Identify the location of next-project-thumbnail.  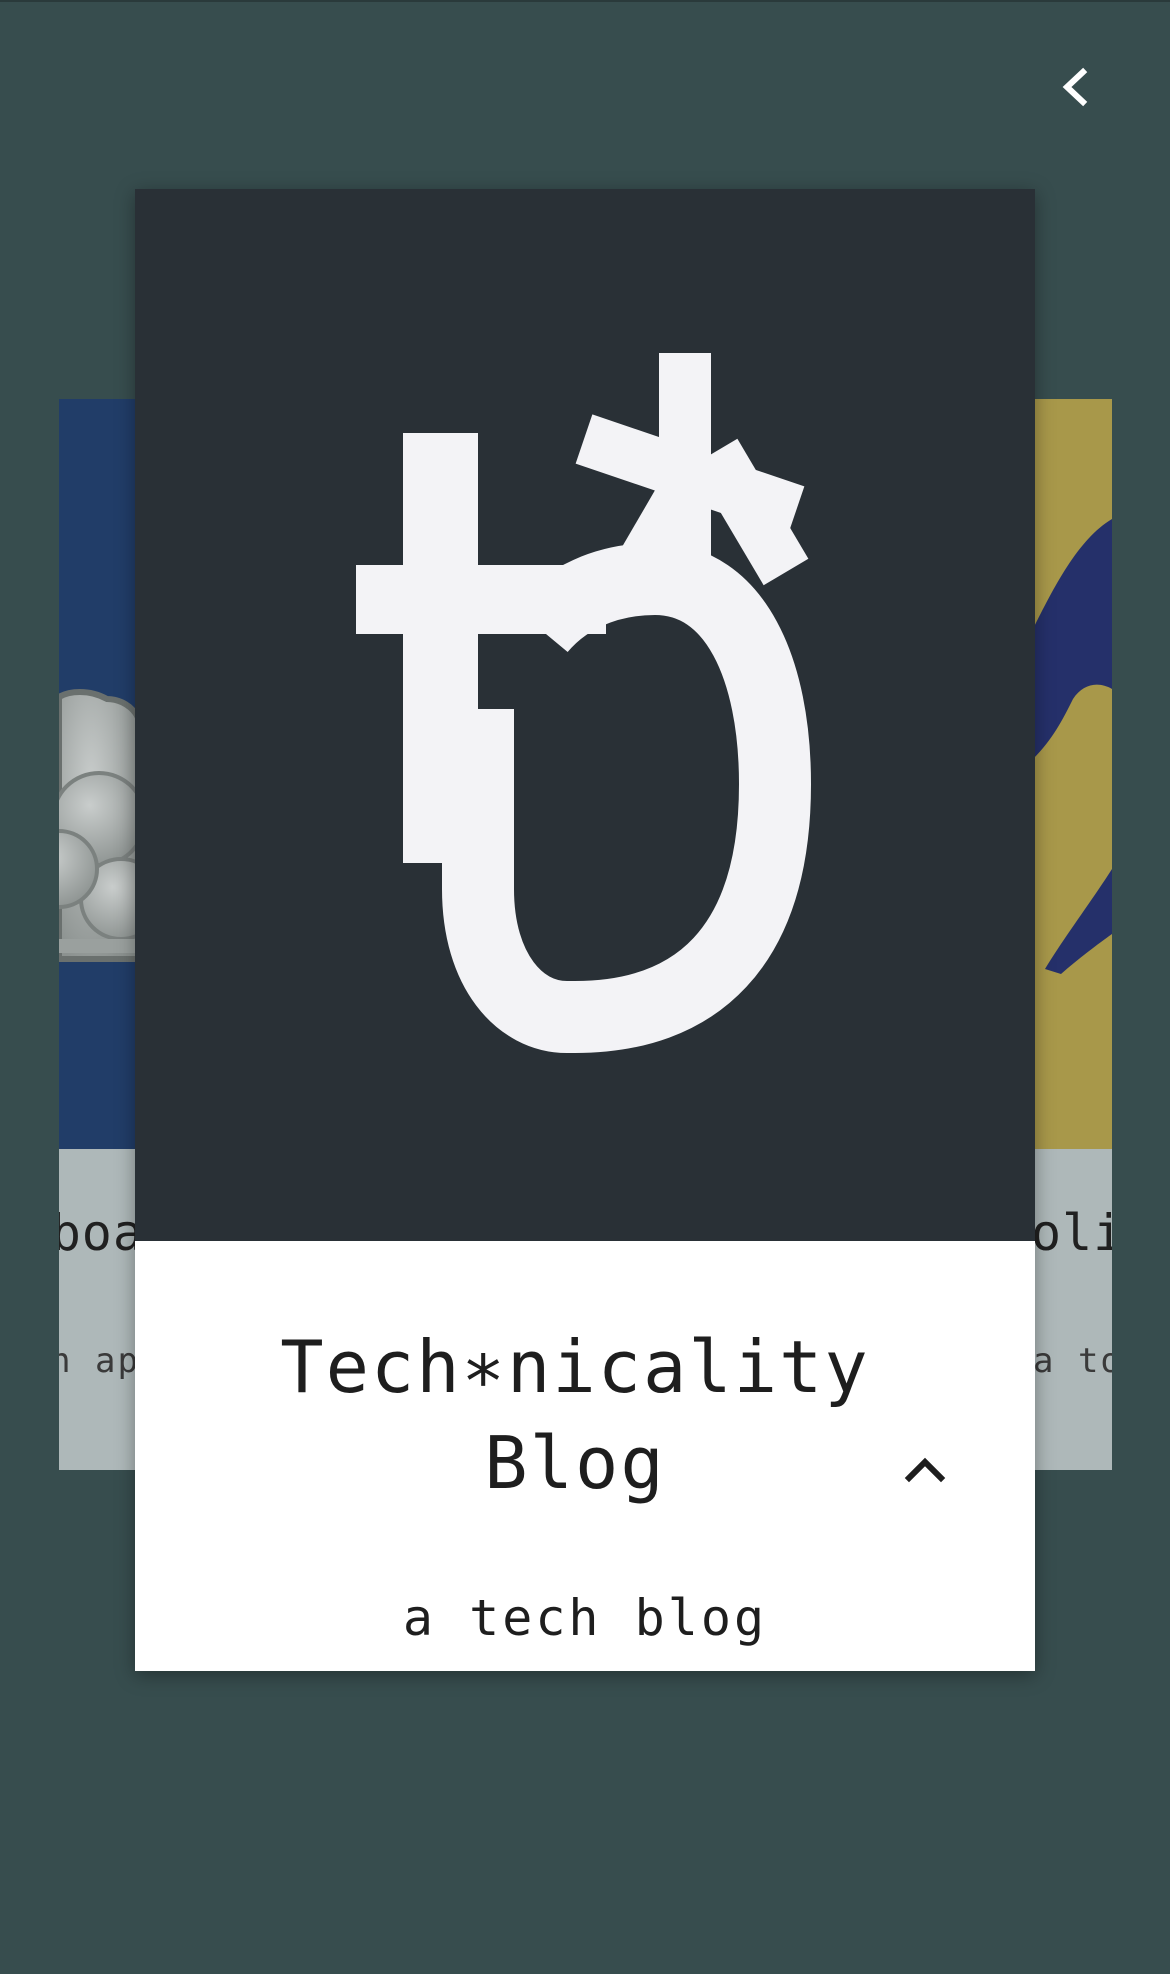
(1072, 774).